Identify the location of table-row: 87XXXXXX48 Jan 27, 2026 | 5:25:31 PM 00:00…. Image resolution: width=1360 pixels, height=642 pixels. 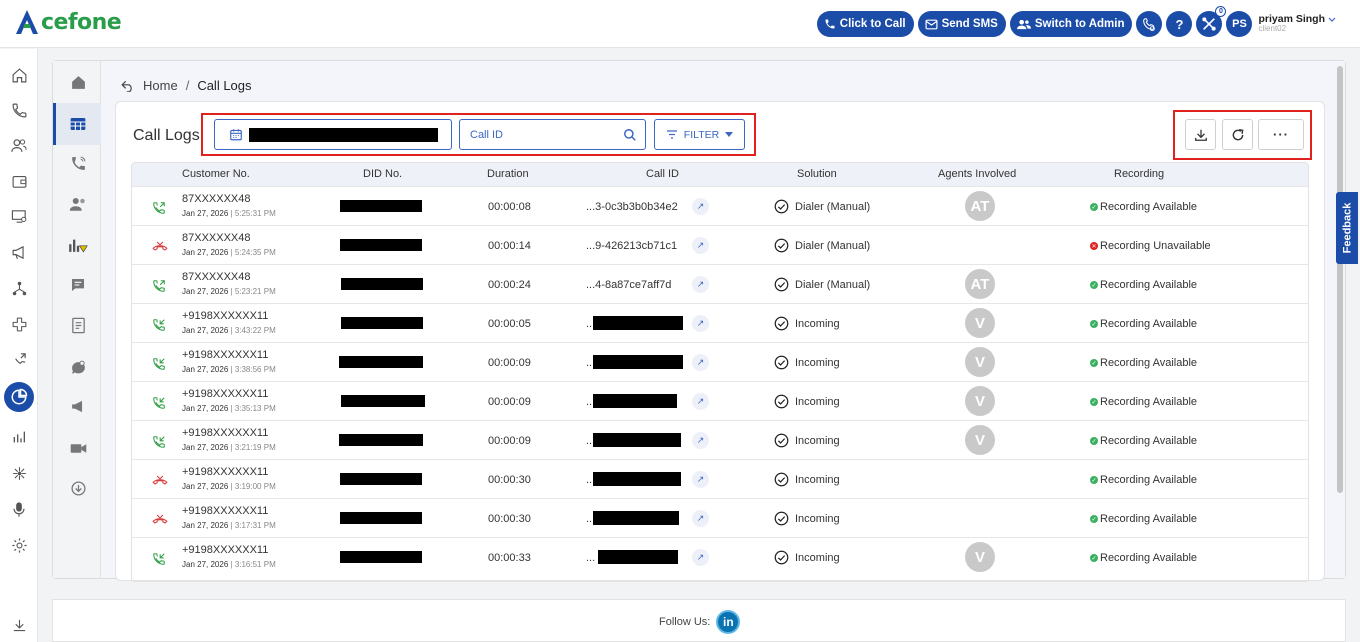
(720, 205).